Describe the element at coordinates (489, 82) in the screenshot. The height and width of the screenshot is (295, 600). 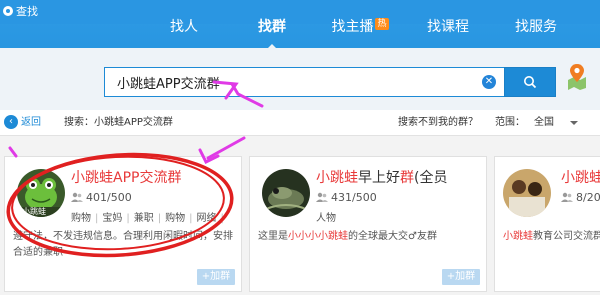
I see `clear-icon: ✕` at that location.